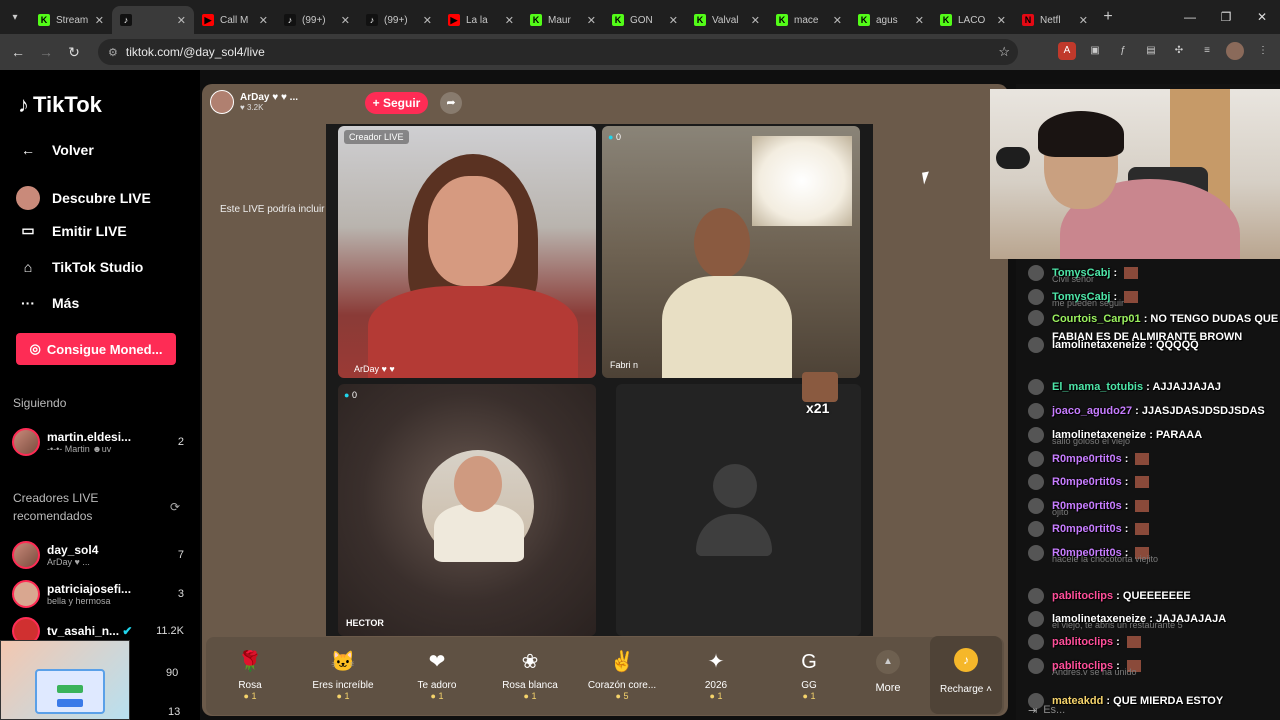 The image size is (1280, 720). Describe the element at coordinates (175, 507) in the screenshot. I see `refresh-icon: ⟳` at that location.